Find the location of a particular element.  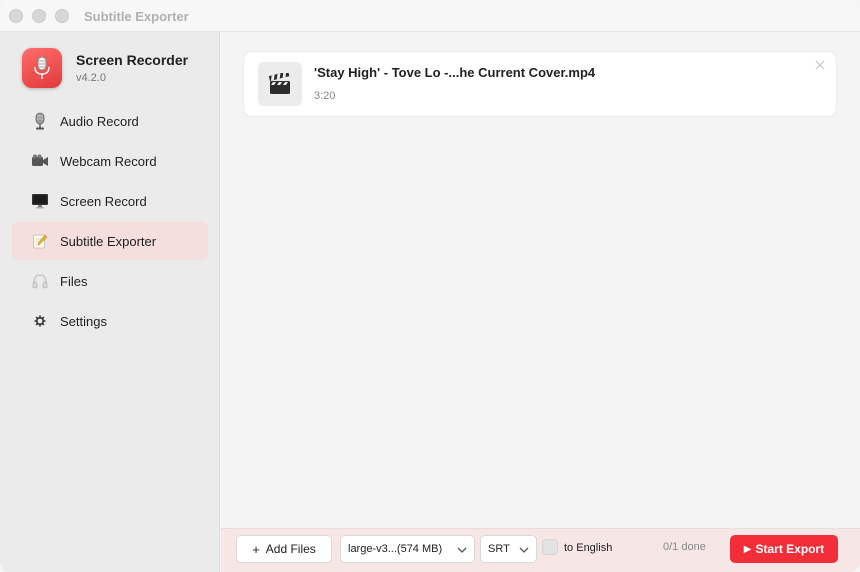

translate-label: to English is located at coordinates (588, 548).